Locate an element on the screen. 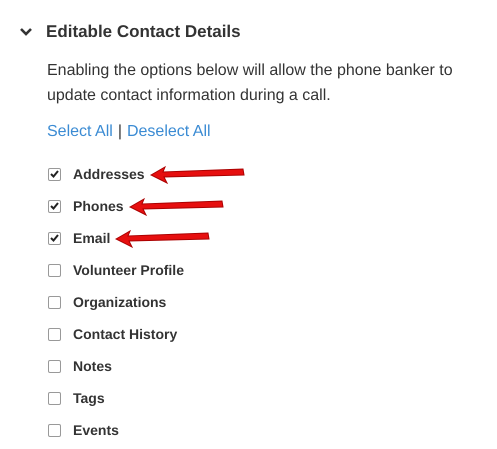 The width and height of the screenshot is (497, 449). option-label: Volunteer Profile is located at coordinates (128, 270).